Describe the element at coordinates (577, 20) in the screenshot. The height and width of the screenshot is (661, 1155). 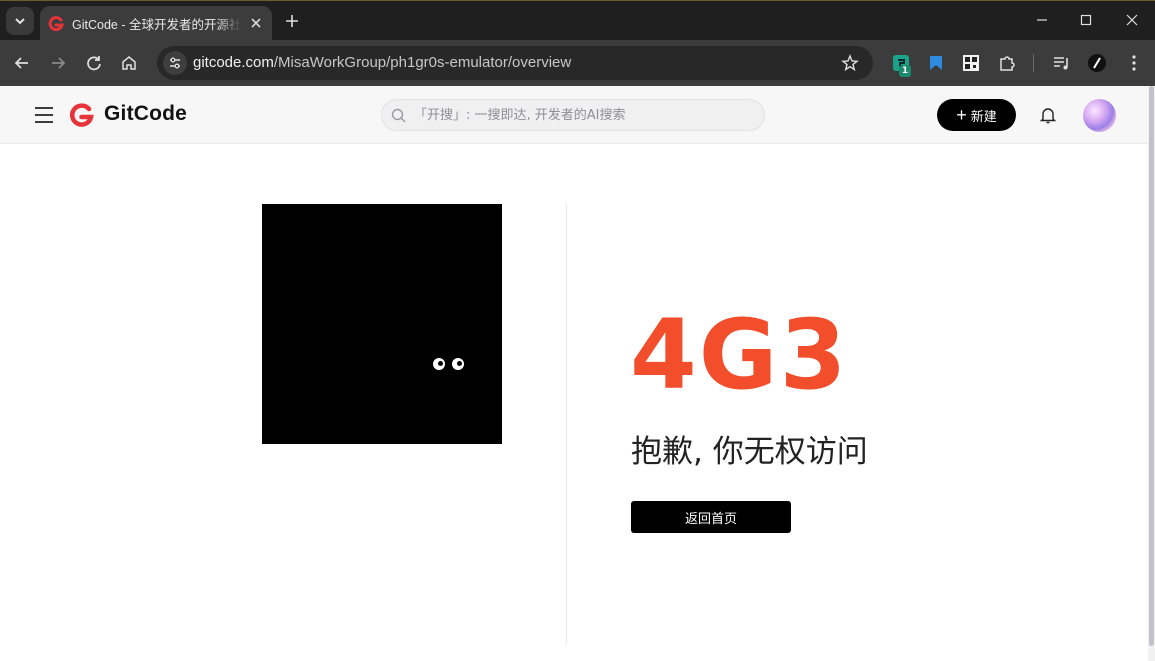
I see `browser-tab-strip: GitCode - 全球开发者的开源社区,开源代码托管平台` at that location.